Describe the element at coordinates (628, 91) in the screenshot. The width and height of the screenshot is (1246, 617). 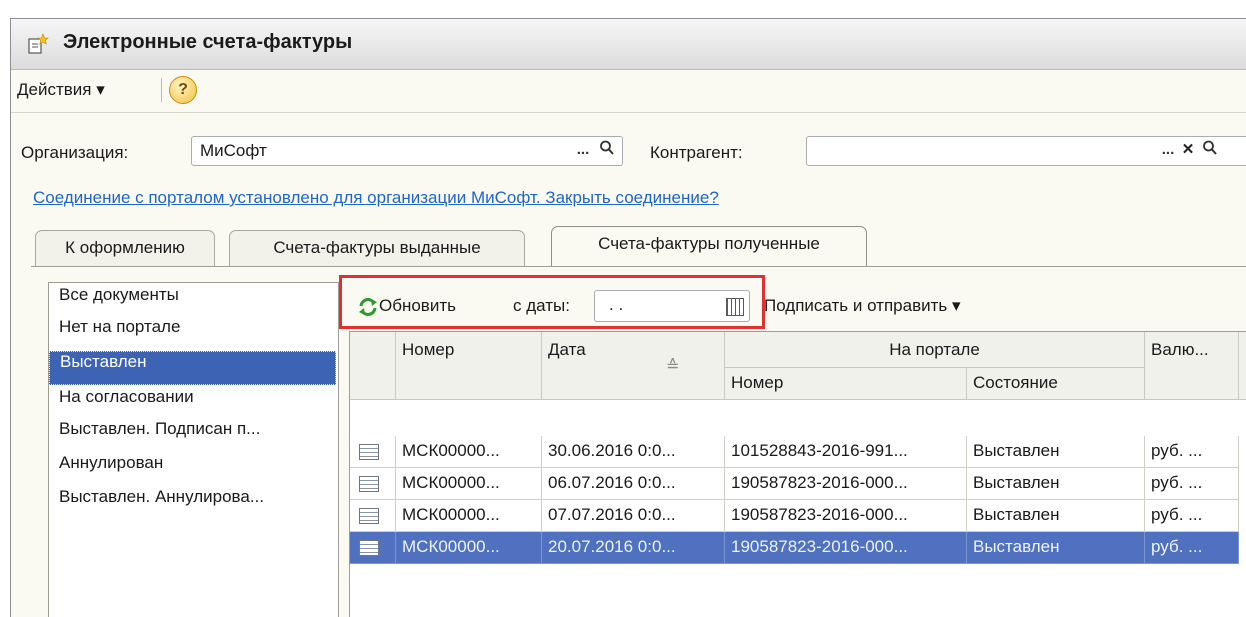
I see `menu-bar: Действия ▾ ?` at that location.